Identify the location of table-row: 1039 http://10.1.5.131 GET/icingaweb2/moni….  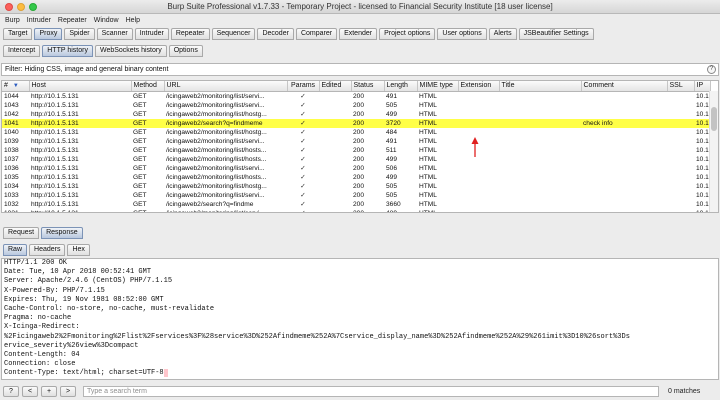
(356, 141).